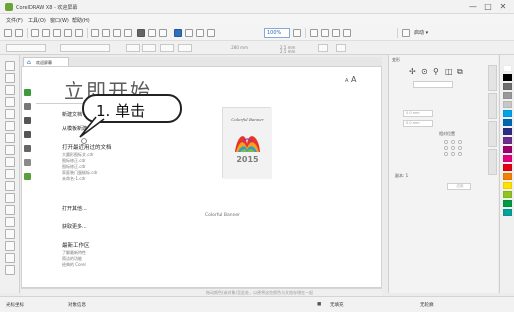 This screenshot has height=312, width=514. Describe the element at coordinates (436, 71) in the screenshot. I see `scale-mirror-icon: ⚲` at that location.